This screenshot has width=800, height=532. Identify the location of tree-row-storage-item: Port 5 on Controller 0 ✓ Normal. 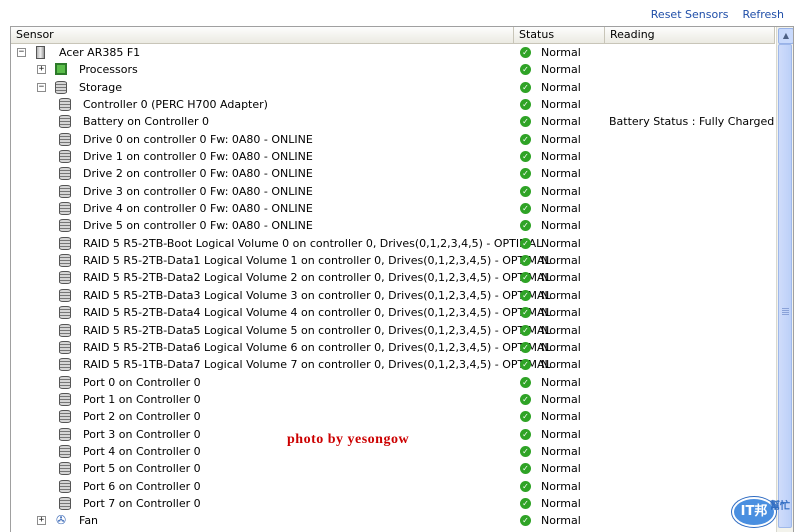
(393, 468).